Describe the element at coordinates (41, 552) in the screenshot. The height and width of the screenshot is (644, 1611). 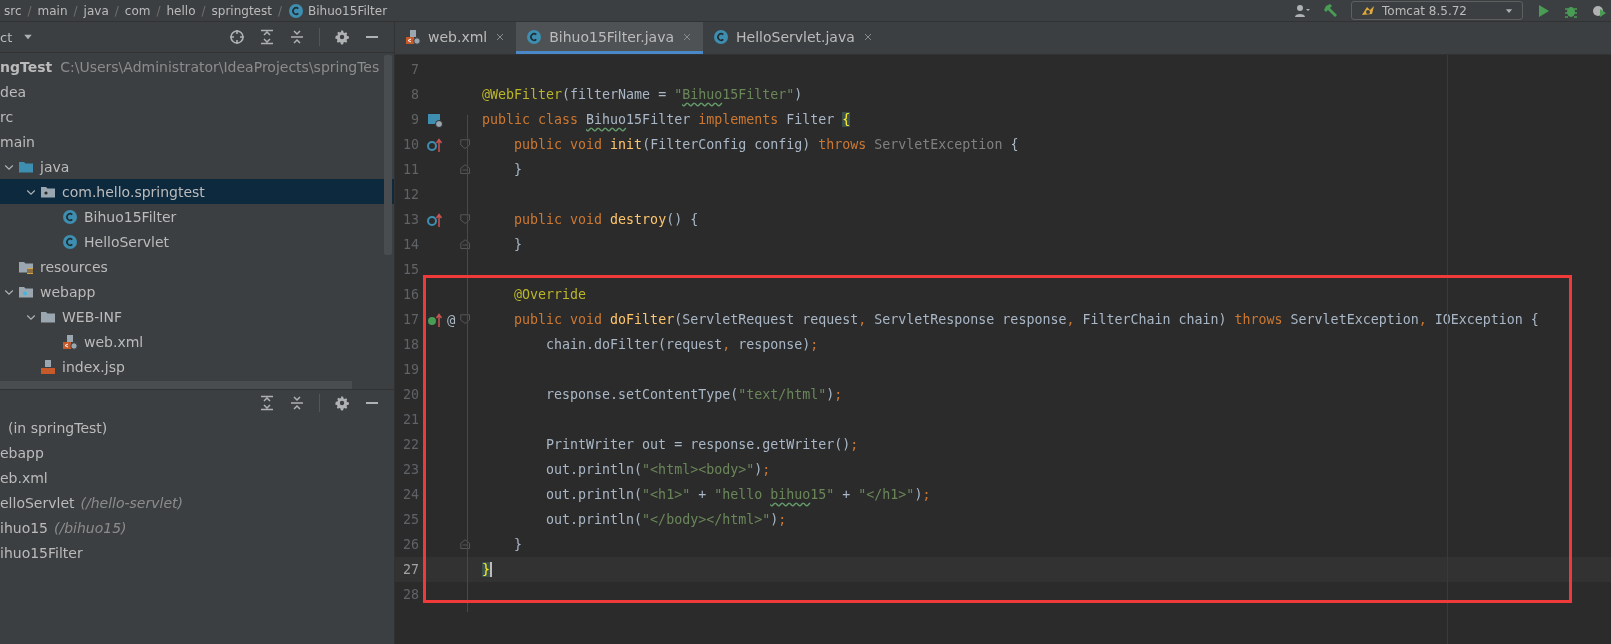
I see `tree-item: ihuo15Filter` at that location.